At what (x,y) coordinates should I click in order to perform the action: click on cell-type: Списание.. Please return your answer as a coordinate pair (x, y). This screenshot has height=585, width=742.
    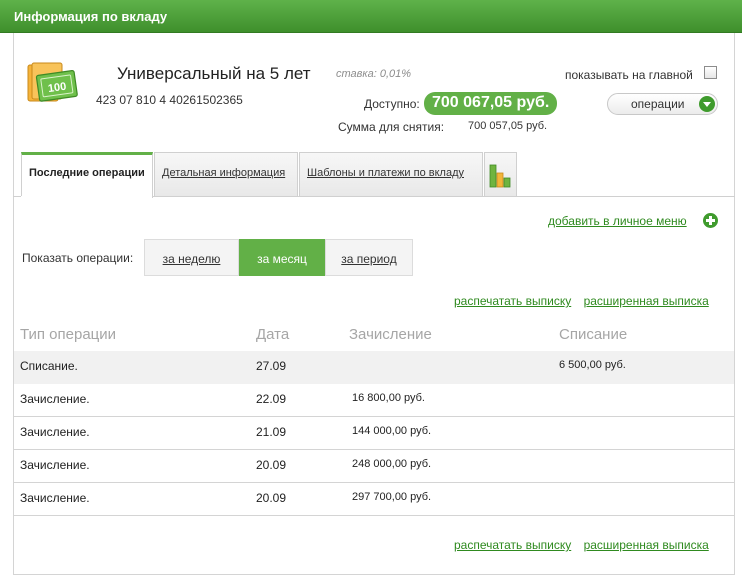
    Looking at the image, I should click on (49, 366).